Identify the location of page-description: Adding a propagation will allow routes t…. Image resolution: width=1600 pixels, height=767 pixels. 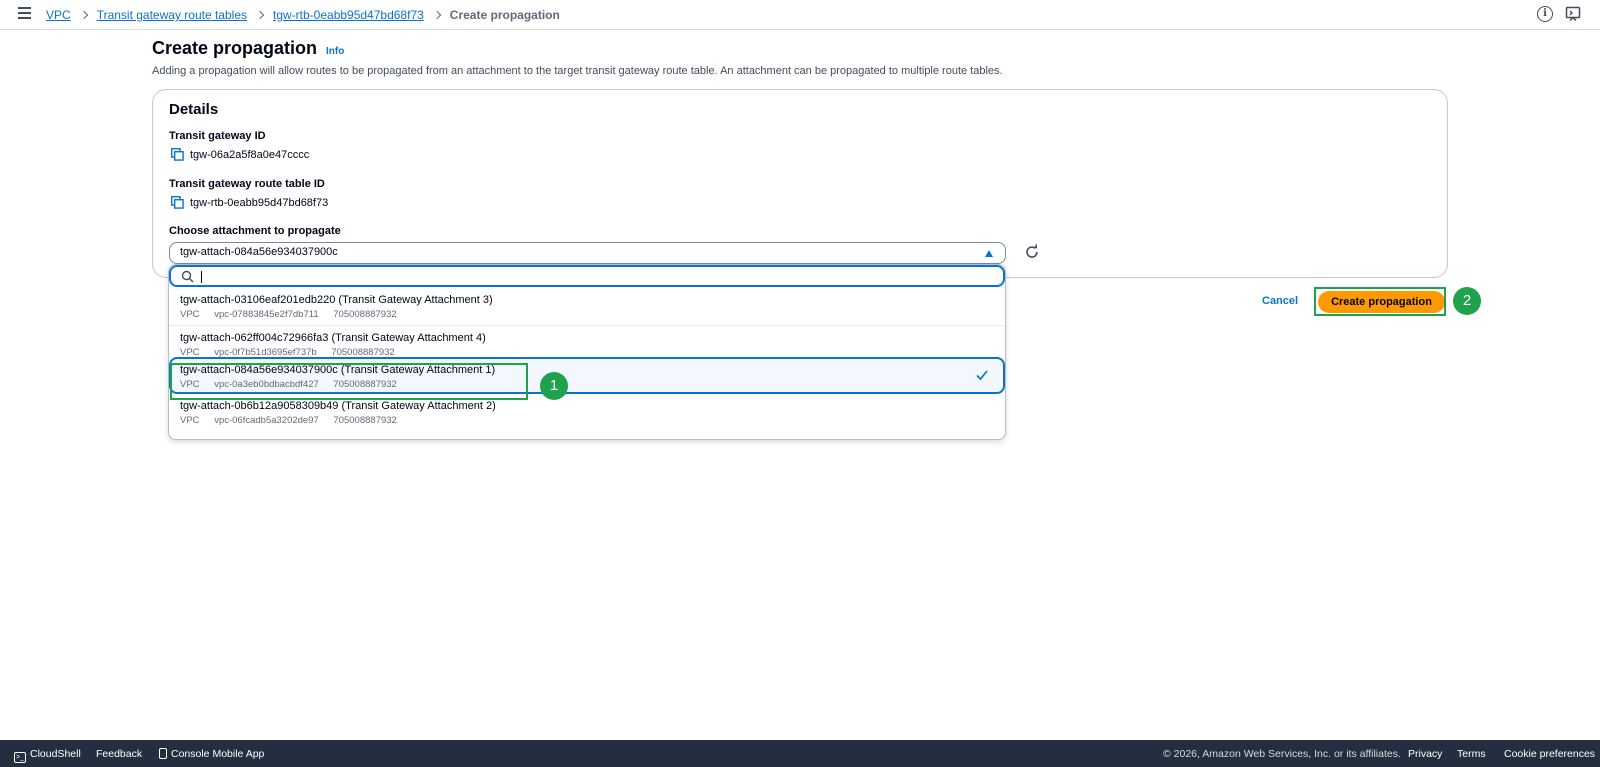
(577, 71).